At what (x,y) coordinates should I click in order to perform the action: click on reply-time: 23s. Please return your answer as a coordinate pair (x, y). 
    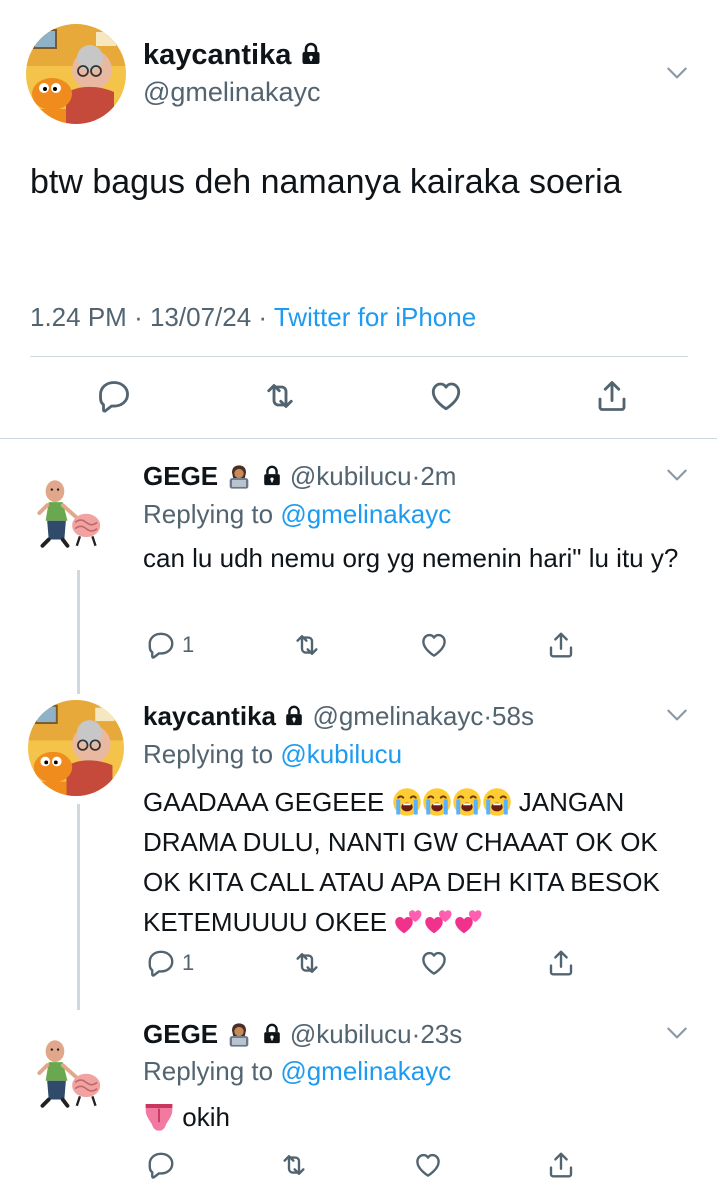
    Looking at the image, I should click on (441, 1034).